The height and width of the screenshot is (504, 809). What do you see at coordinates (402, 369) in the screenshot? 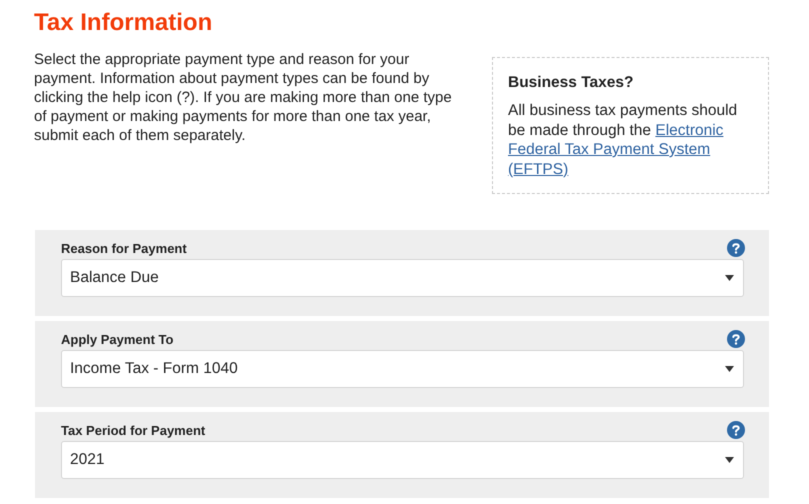
I see `select-field: Income Tax - Form 1040` at bounding box center [402, 369].